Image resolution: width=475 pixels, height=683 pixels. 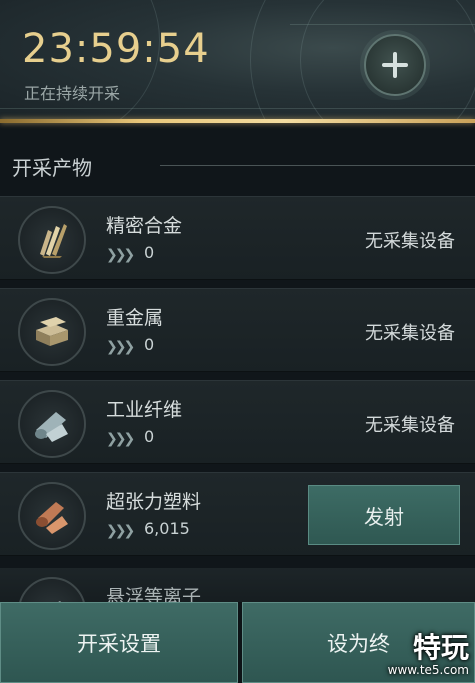 What do you see at coordinates (237, 422) in the screenshot?
I see `list-item-fiber: 工业纤维 ❯❯❯ 0 无采集设备` at bounding box center [237, 422].